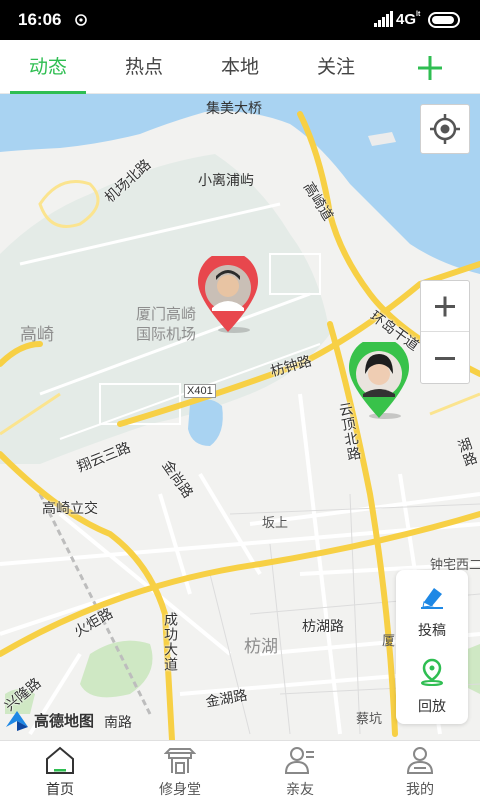 This screenshot has width=480, height=800. Describe the element at coordinates (37, 335) in the screenshot. I see `map-label-gaoqi: 高崎` at that location.